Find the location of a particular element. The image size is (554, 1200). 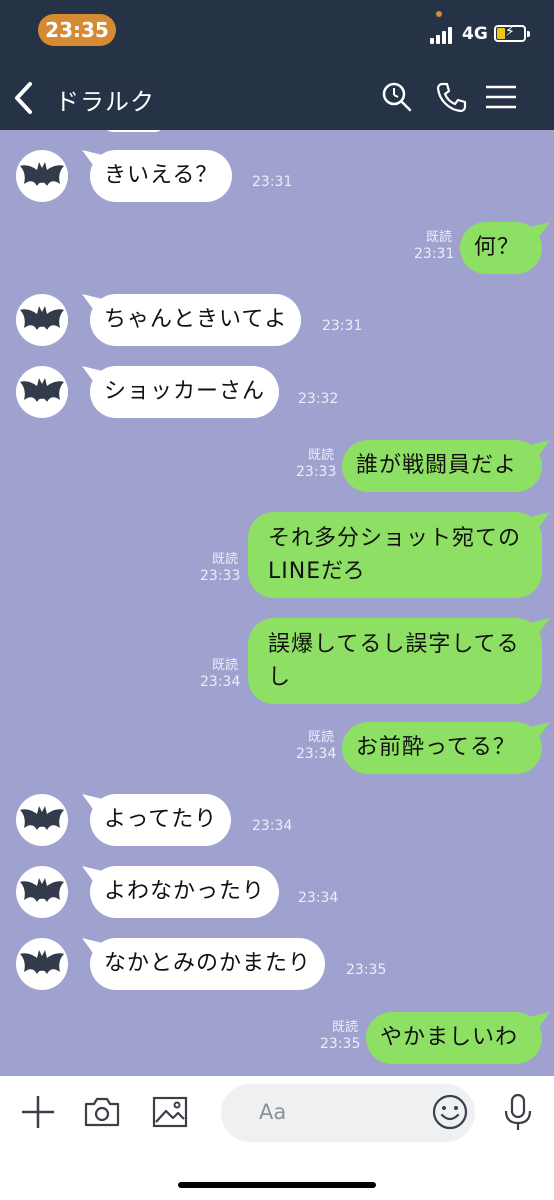

message-bubble: 誤爆してるし誤字してるし is located at coordinates (395, 661).